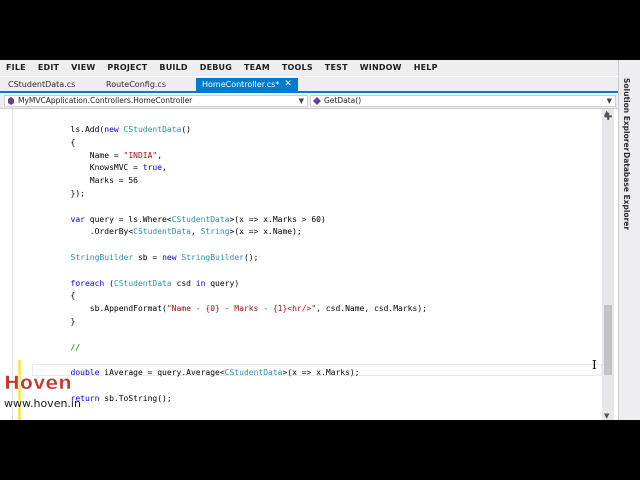 The width and height of the screenshot is (640, 480). I want to click on menu-project: PROJECT, so click(127, 68).